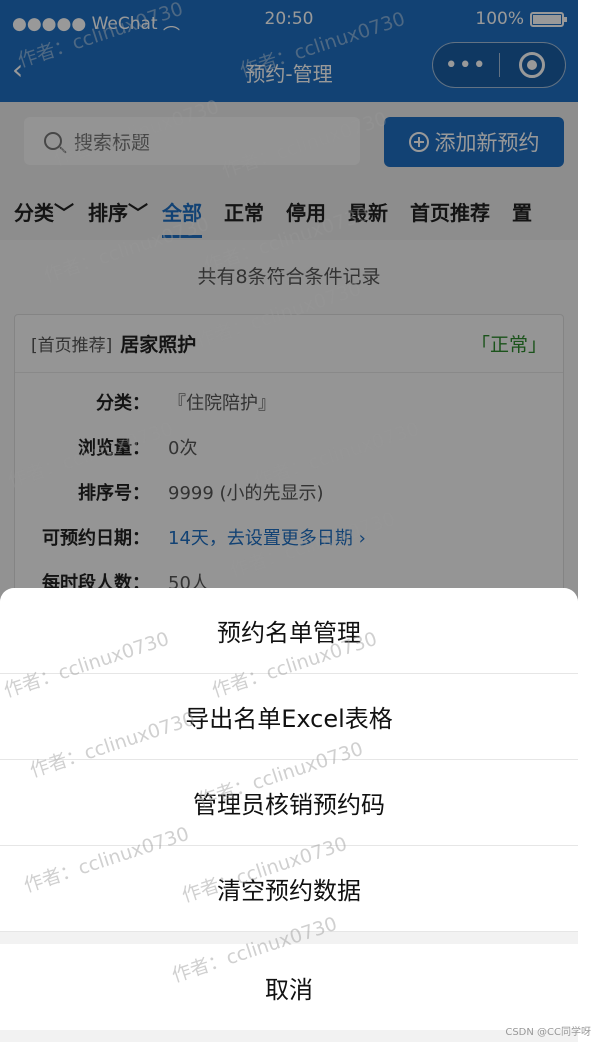 Image resolution: width=595 pixels, height=1042 pixels. What do you see at coordinates (548, 1032) in the screenshot?
I see `source-credit: CSDN @CC同学呀` at bounding box center [548, 1032].